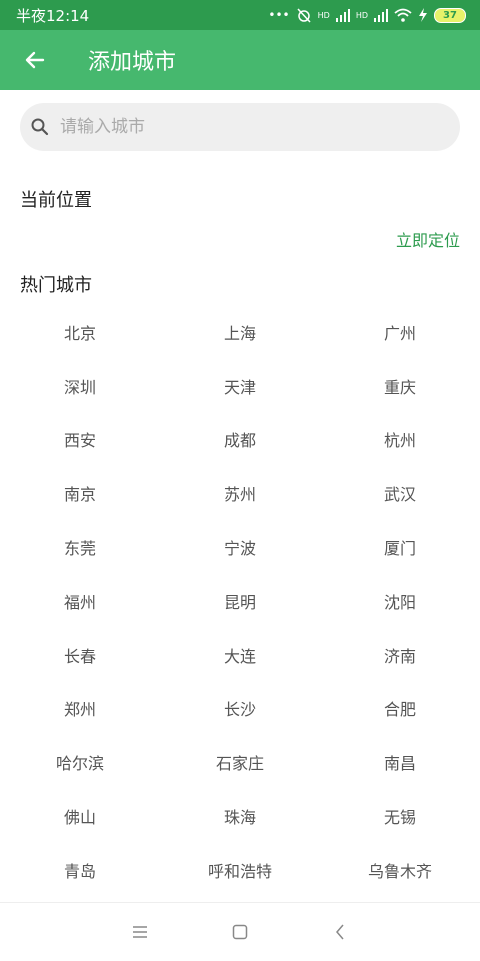  Describe the element at coordinates (80, 601) in the screenshot. I see `city-item: 福州` at that location.